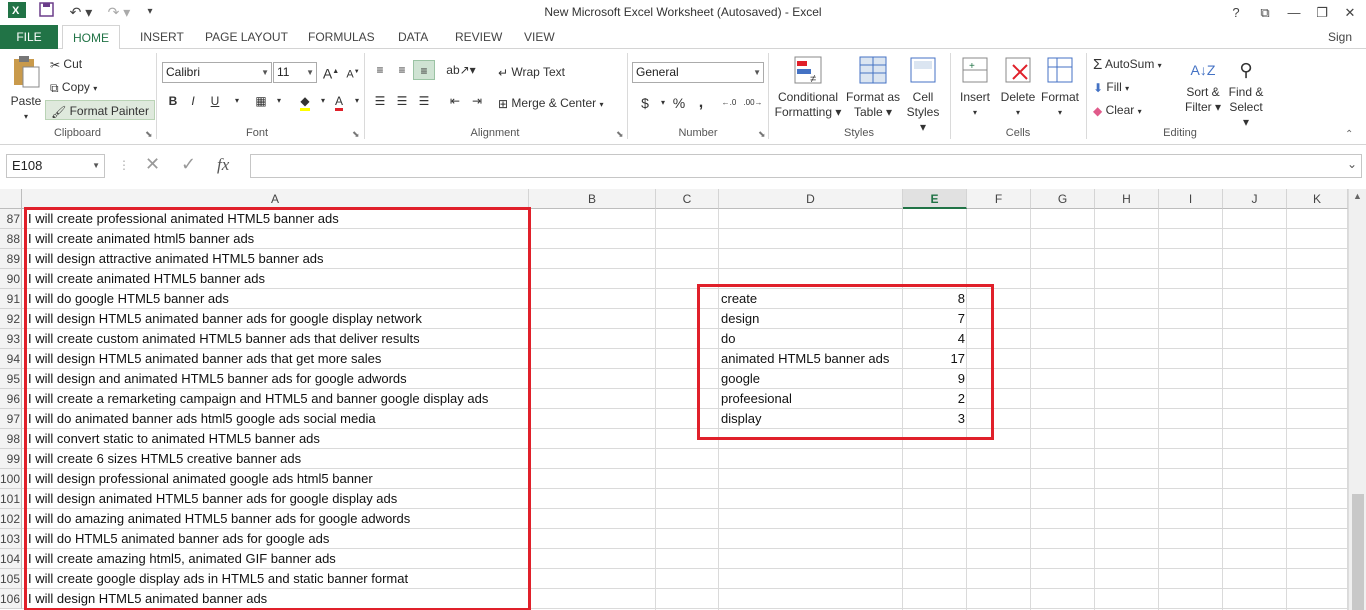 Image resolution: width=1366 pixels, height=610 pixels. I want to click on minimize-icon: —, so click(1294, 13).